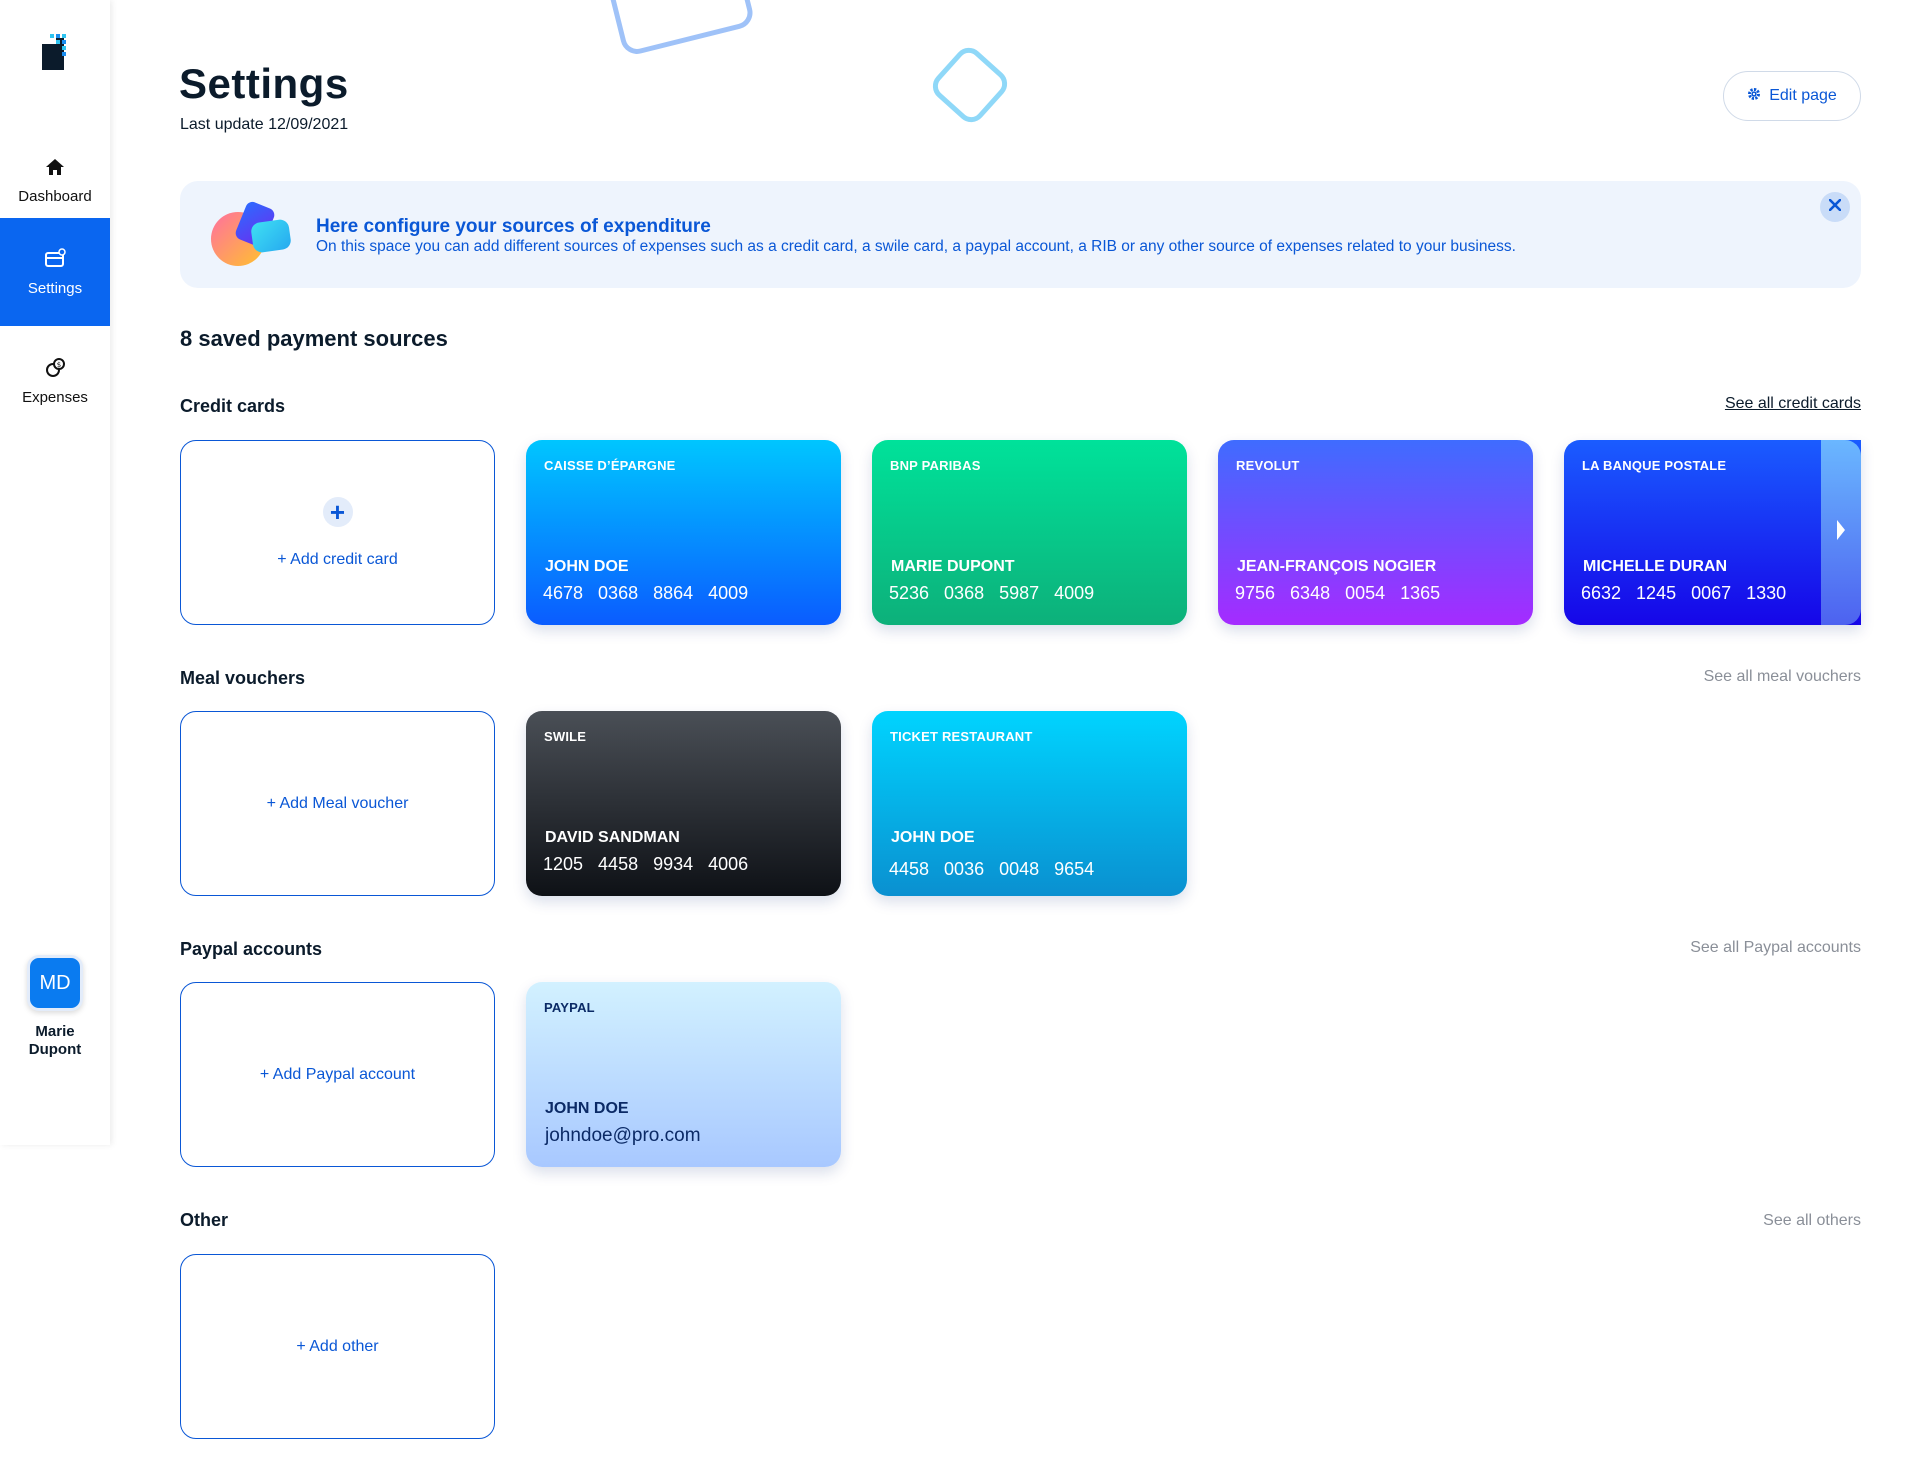  What do you see at coordinates (55, 288) in the screenshot?
I see `sidebar-item-label: Settings` at bounding box center [55, 288].